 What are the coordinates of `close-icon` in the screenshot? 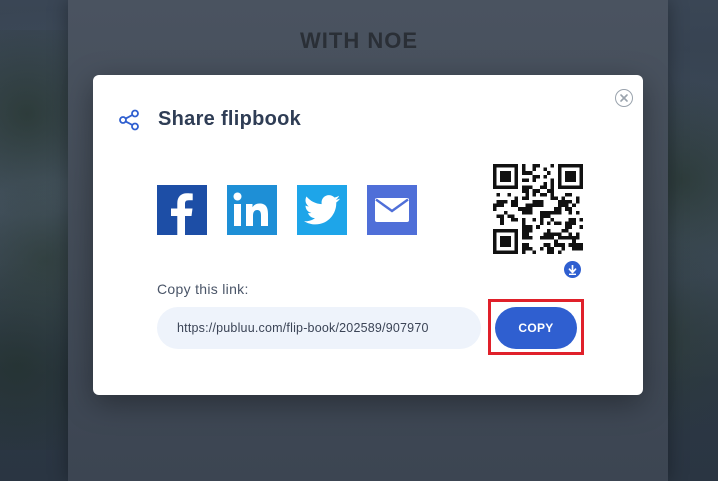 It's located at (624, 98).